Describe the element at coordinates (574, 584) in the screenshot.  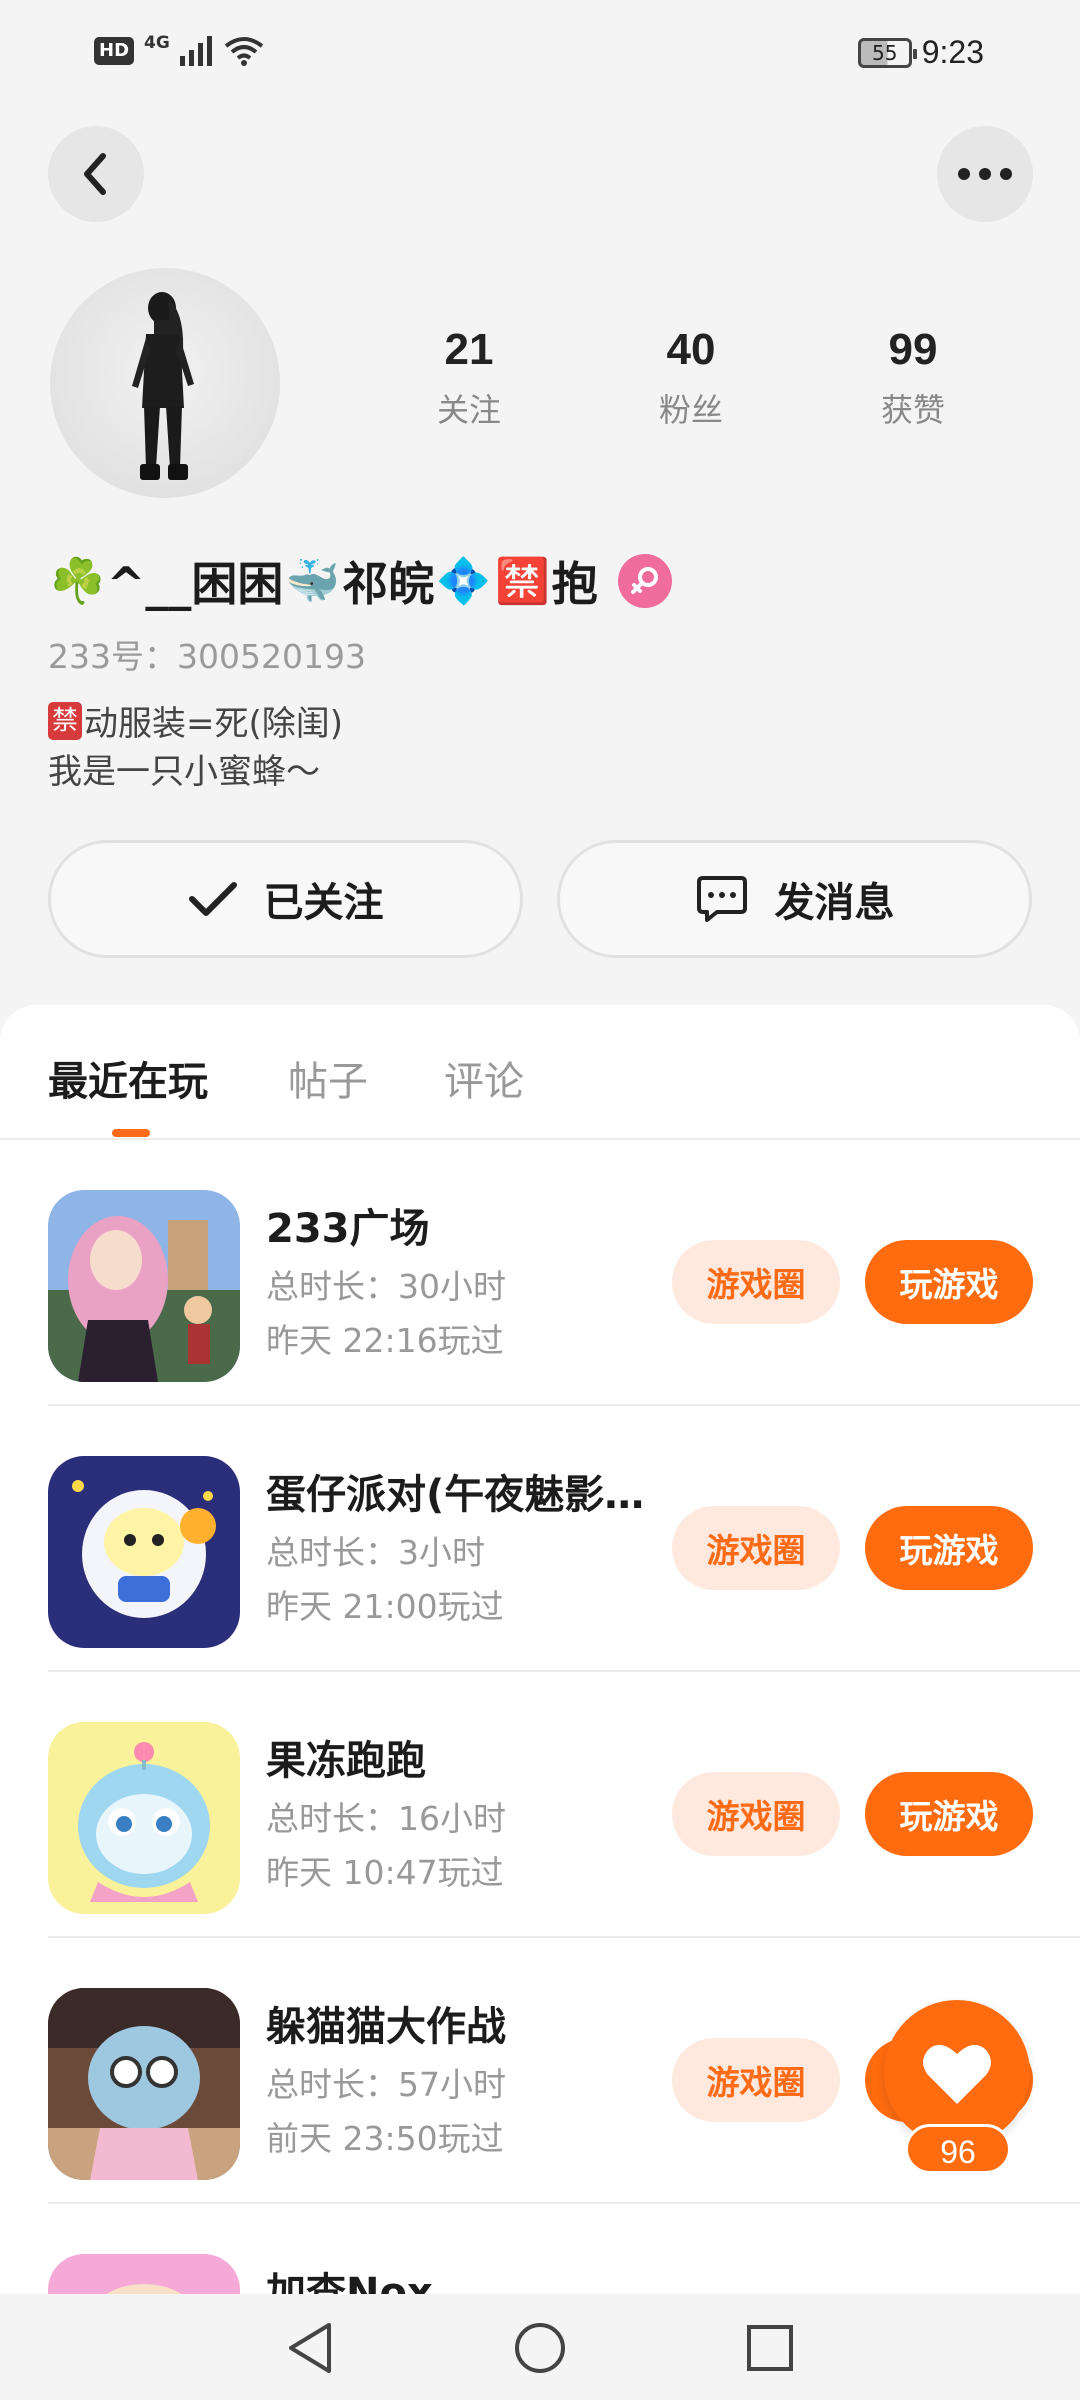
I see `nickname-text-3: 抱` at that location.